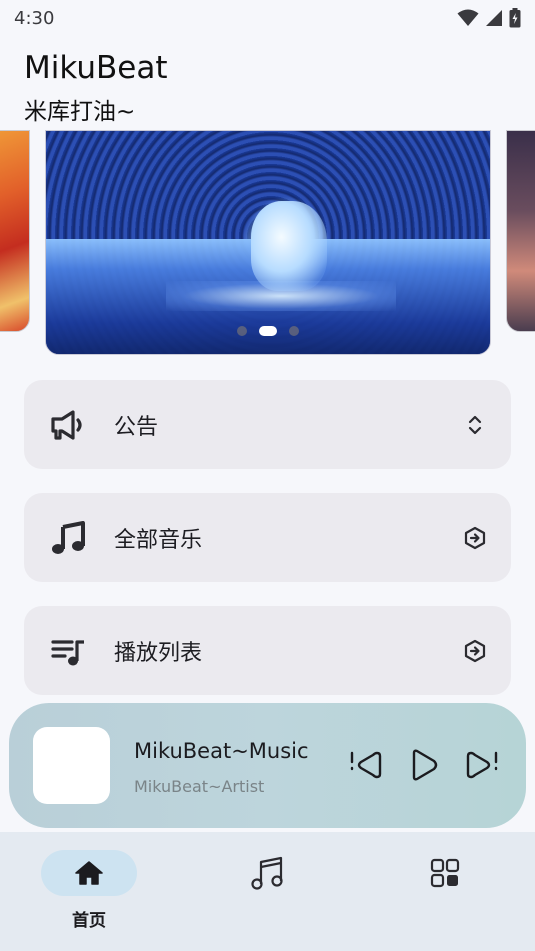 The width and height of the screenshot is (535, 951). Describe the element at coordinates (475, 425) in the screenshot. I see `expand-collapse-icon` at that location.